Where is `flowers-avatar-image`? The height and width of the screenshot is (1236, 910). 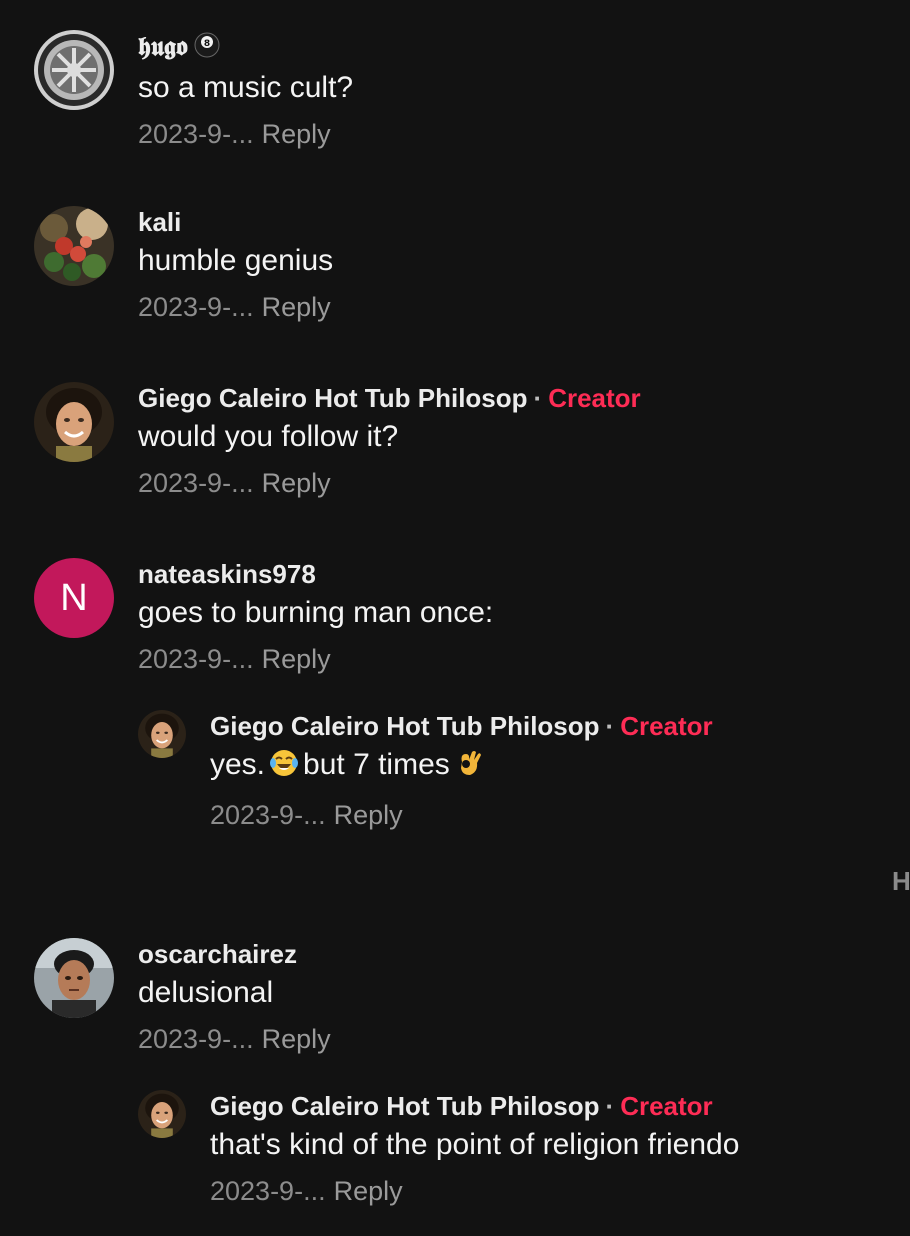 flowers-avatar-image is located at coordinates (74, 246).